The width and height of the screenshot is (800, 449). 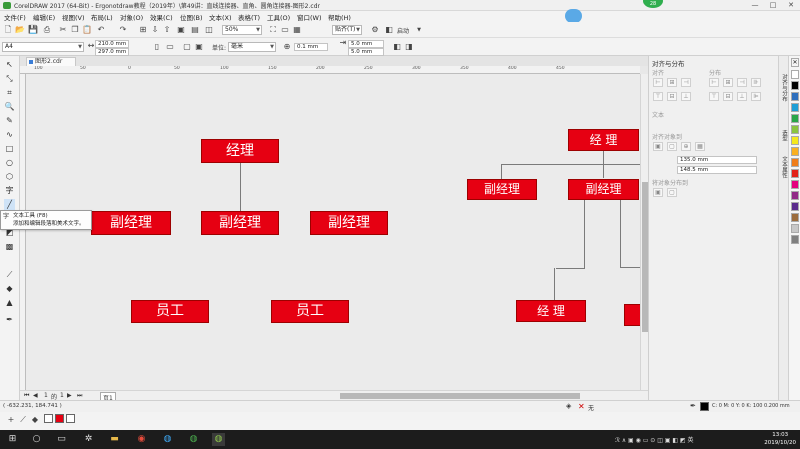 I want to click on app-launcher-icon: ▤, so click(x=195, y=30).